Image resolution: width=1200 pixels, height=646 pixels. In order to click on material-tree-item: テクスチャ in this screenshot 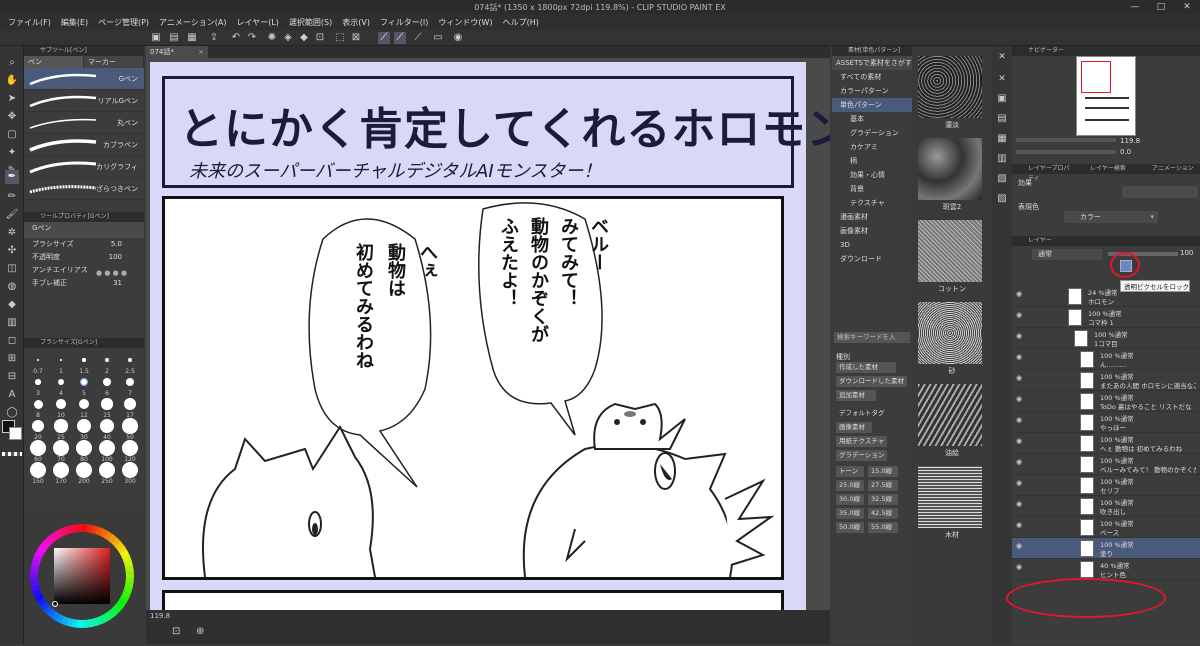, I will do `click(872, 203)`.